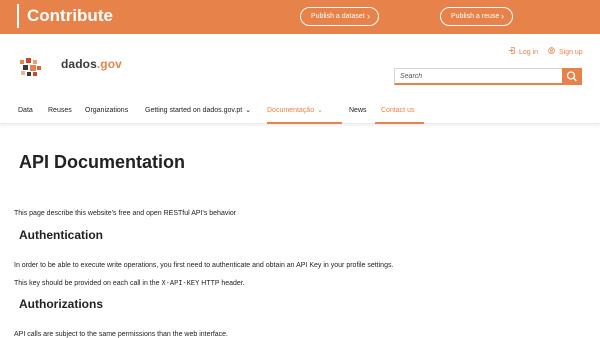 This screenshot has height=338, width=600. I want to click on nav-item-getting-started: Getting started on dados.gov.pt ⌄, so click(198, 112).